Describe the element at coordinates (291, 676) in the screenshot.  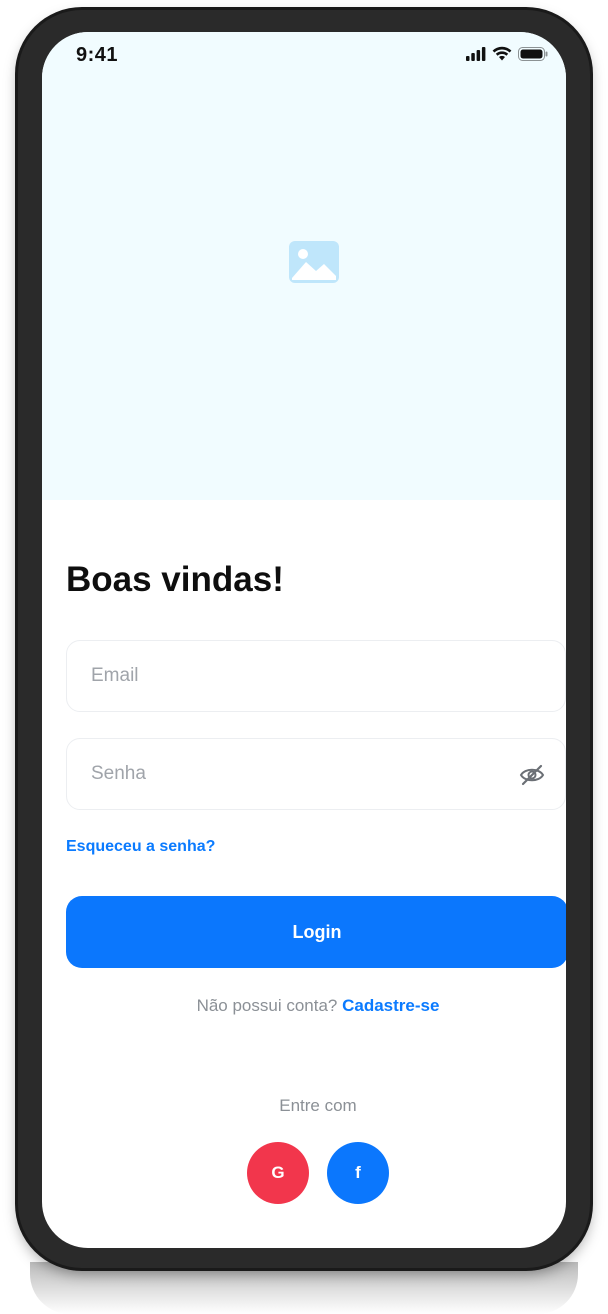
I see `email-input` at that location.